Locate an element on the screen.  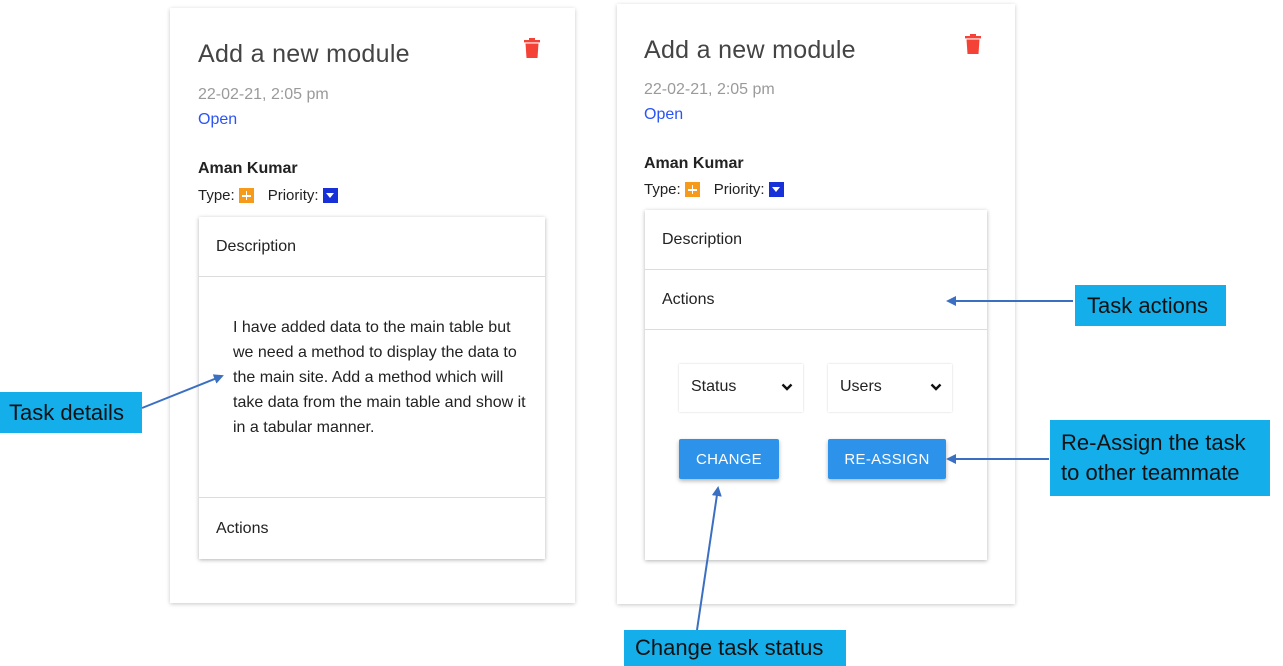
callout-change-status: Change task status is located at coordinates (735, 648).